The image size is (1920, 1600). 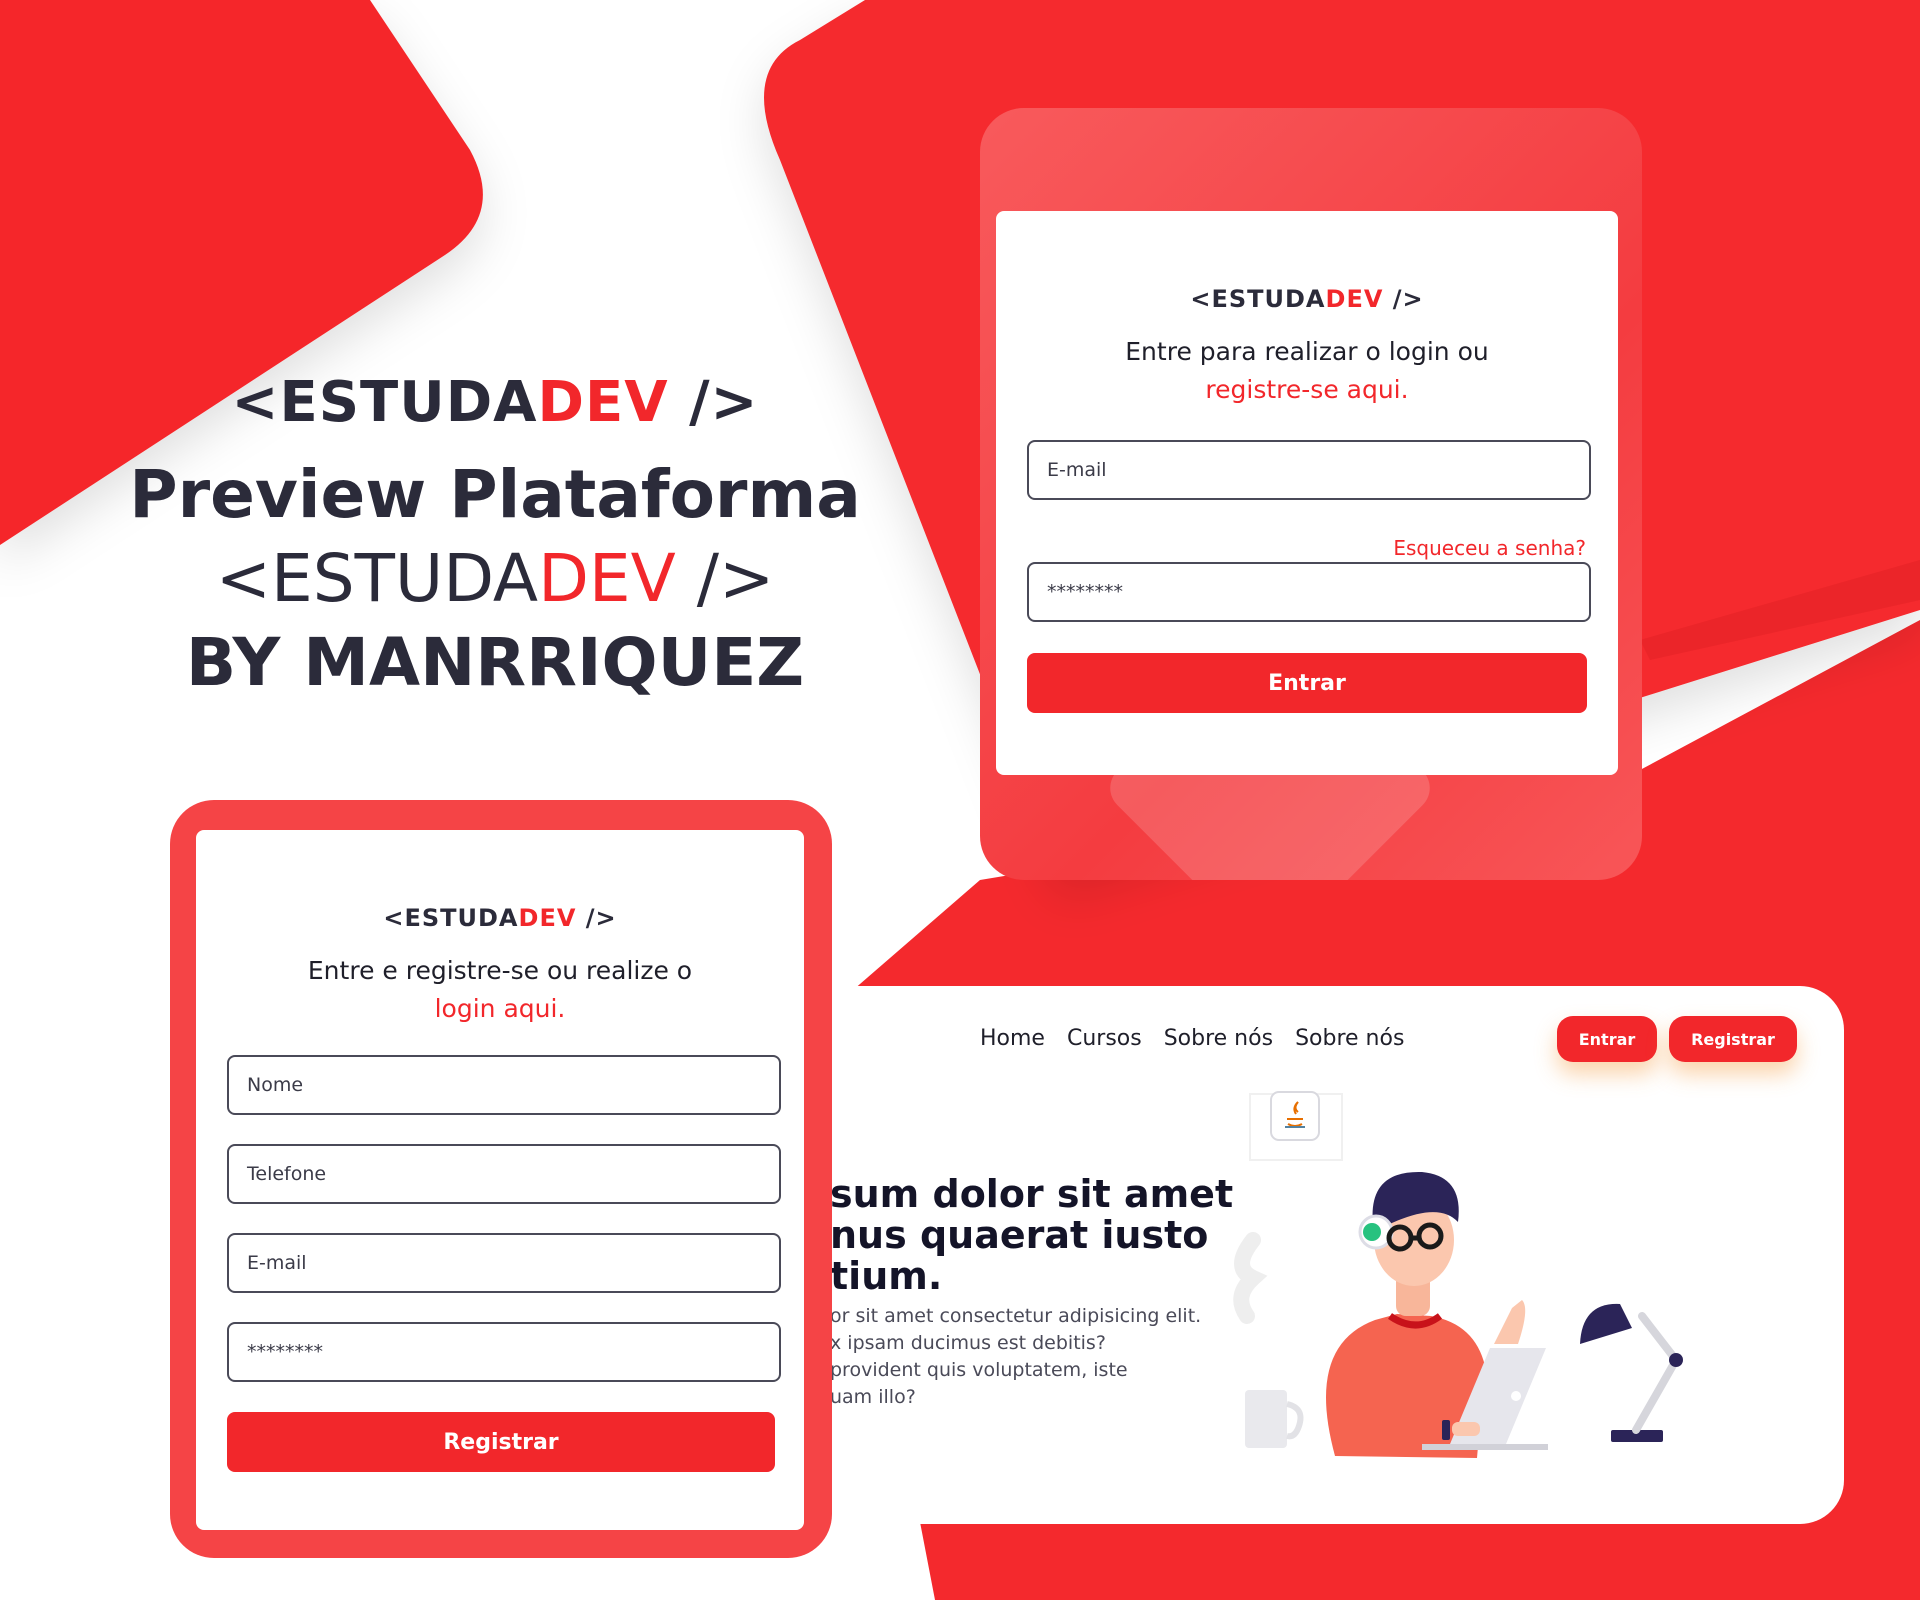 I want to click on landing-nav: Home Cursos Sobre nós Sobre nós, so click(x=1192, y=1038).